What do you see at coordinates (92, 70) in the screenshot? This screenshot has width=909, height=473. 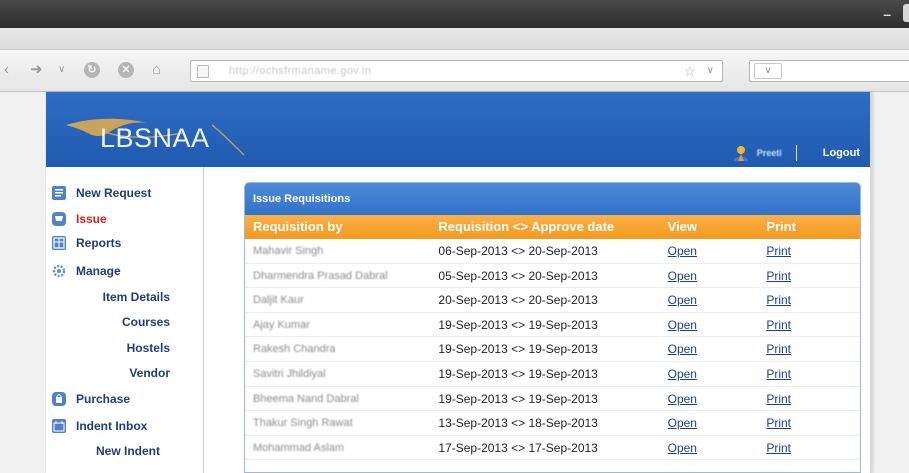 I see `reload-icon: ↻` at bounding box center [92, 70].